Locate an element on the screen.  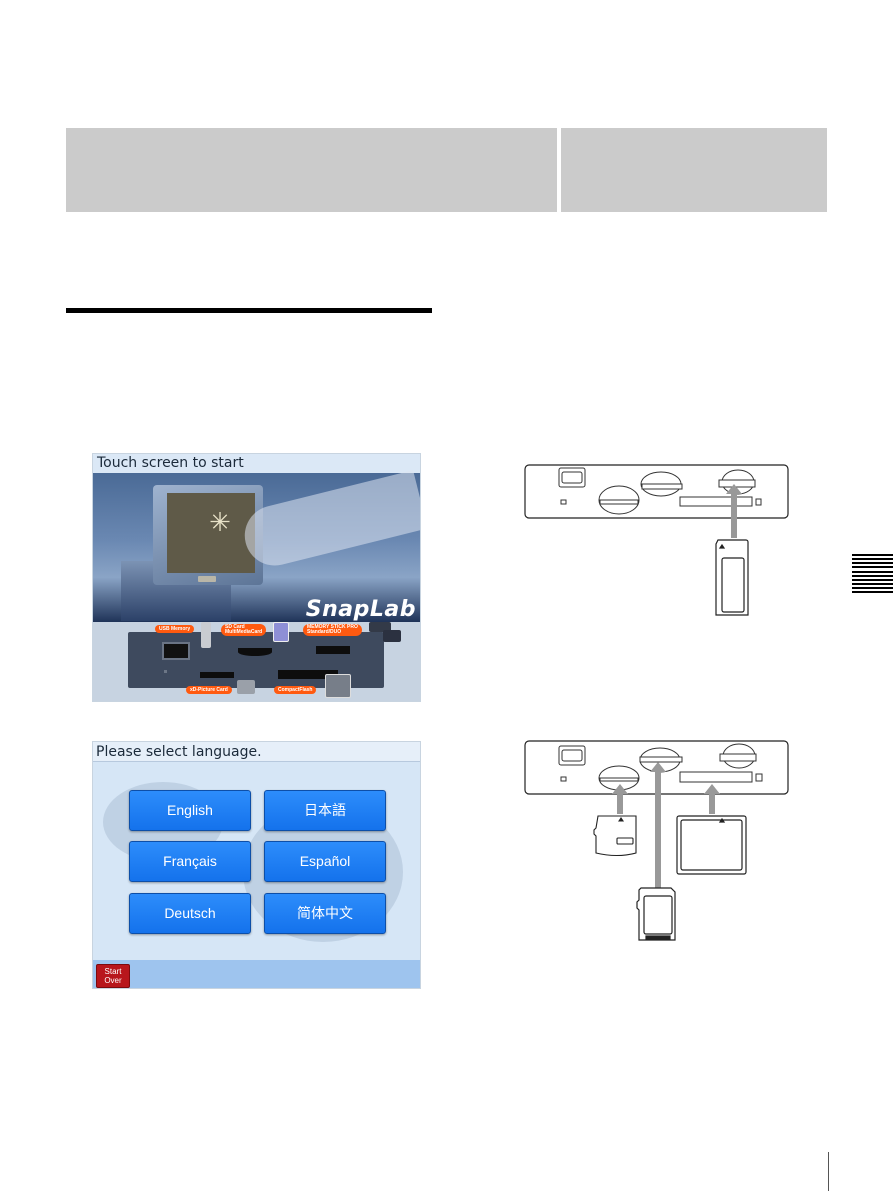
header-box-left is located at coordinates (311, 170).